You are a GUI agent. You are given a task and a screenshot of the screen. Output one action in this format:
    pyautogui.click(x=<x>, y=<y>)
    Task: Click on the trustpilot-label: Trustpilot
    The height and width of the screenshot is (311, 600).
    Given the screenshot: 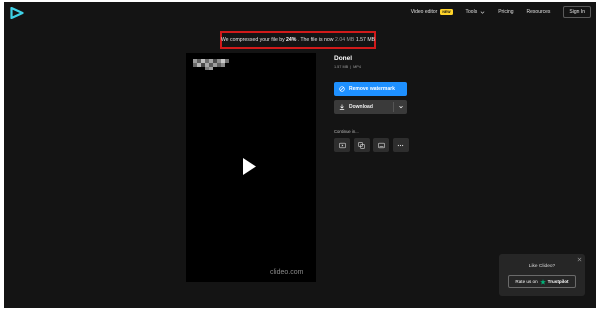 What is the action you would take?
    pyautogui.click(x=558, y=281)
    